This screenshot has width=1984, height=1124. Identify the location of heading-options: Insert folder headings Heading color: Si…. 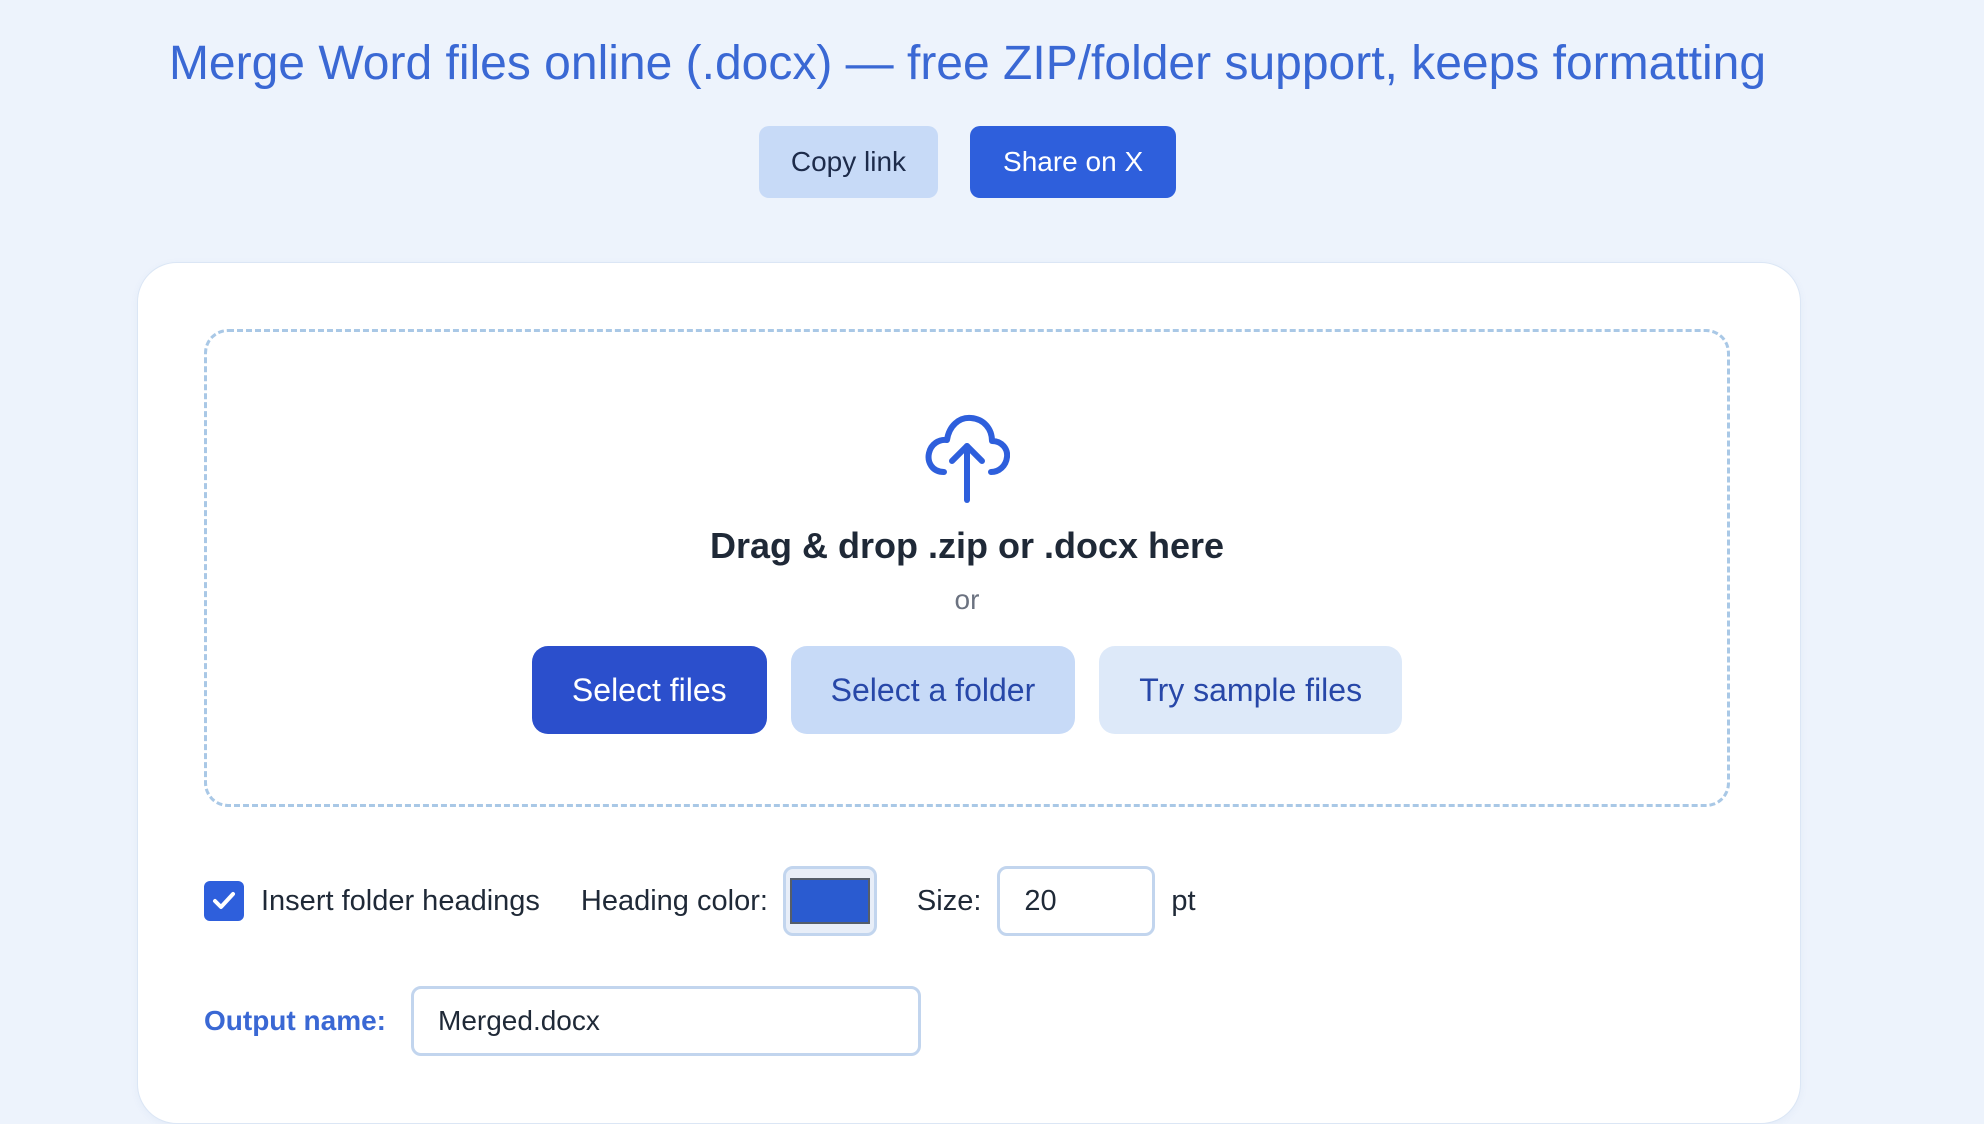
(700, 901).